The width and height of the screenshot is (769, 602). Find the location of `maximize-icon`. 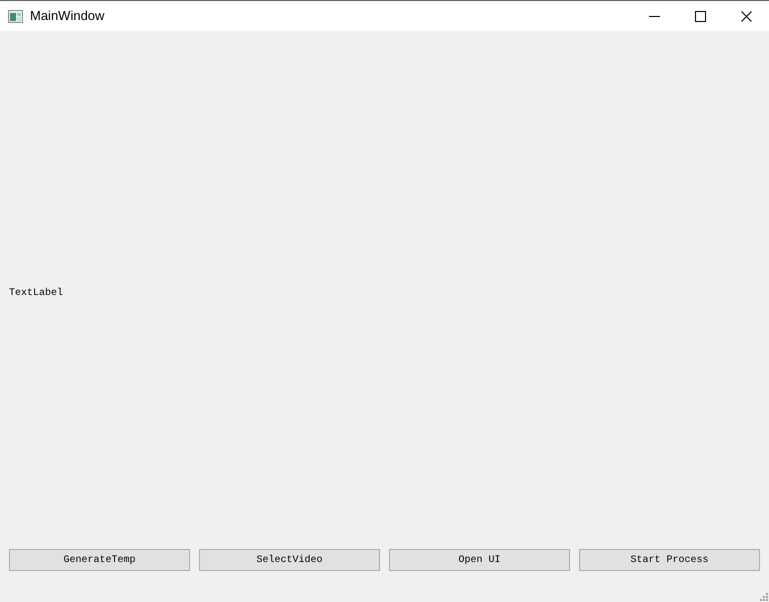

maximize-icon is located at coordinates (700, 16).